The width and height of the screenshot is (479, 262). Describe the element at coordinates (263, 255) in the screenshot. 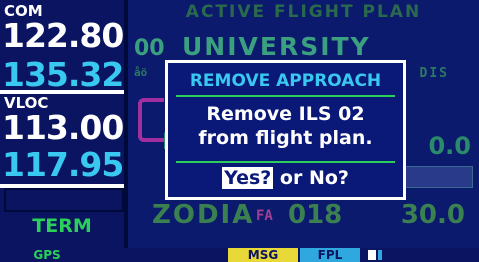

I see `msg-annunciator: MSG` at that location.